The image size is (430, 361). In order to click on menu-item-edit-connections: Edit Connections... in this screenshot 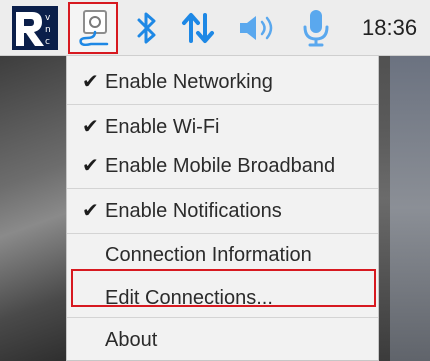, I will do `click(222, 298)`.